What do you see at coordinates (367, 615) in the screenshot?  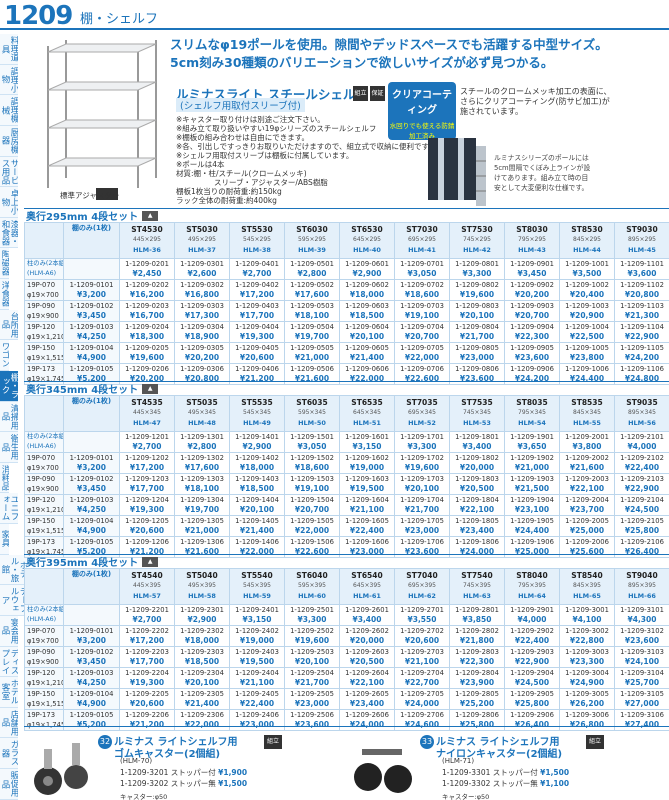 I see `shelf-price-cell: 1-1209-2601 ¥3,400` at bounding box center [367, 615].